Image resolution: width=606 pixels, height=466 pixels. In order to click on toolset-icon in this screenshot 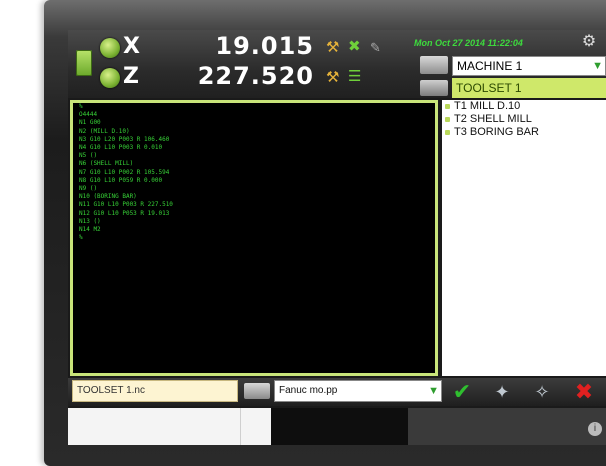, I will do `click(434, 88)`.